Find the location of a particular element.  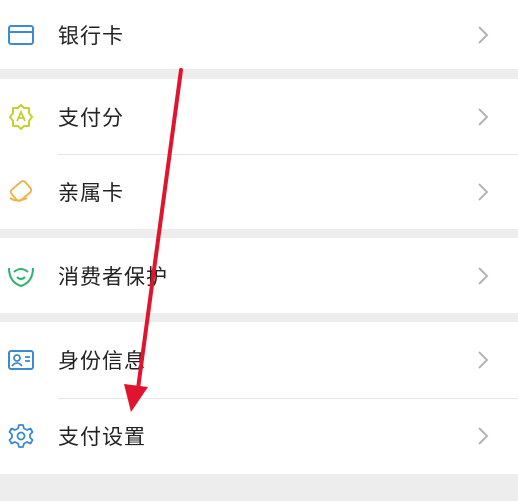

menu-item-family-card: 亲属卡 is located at coordinates (259, 191).